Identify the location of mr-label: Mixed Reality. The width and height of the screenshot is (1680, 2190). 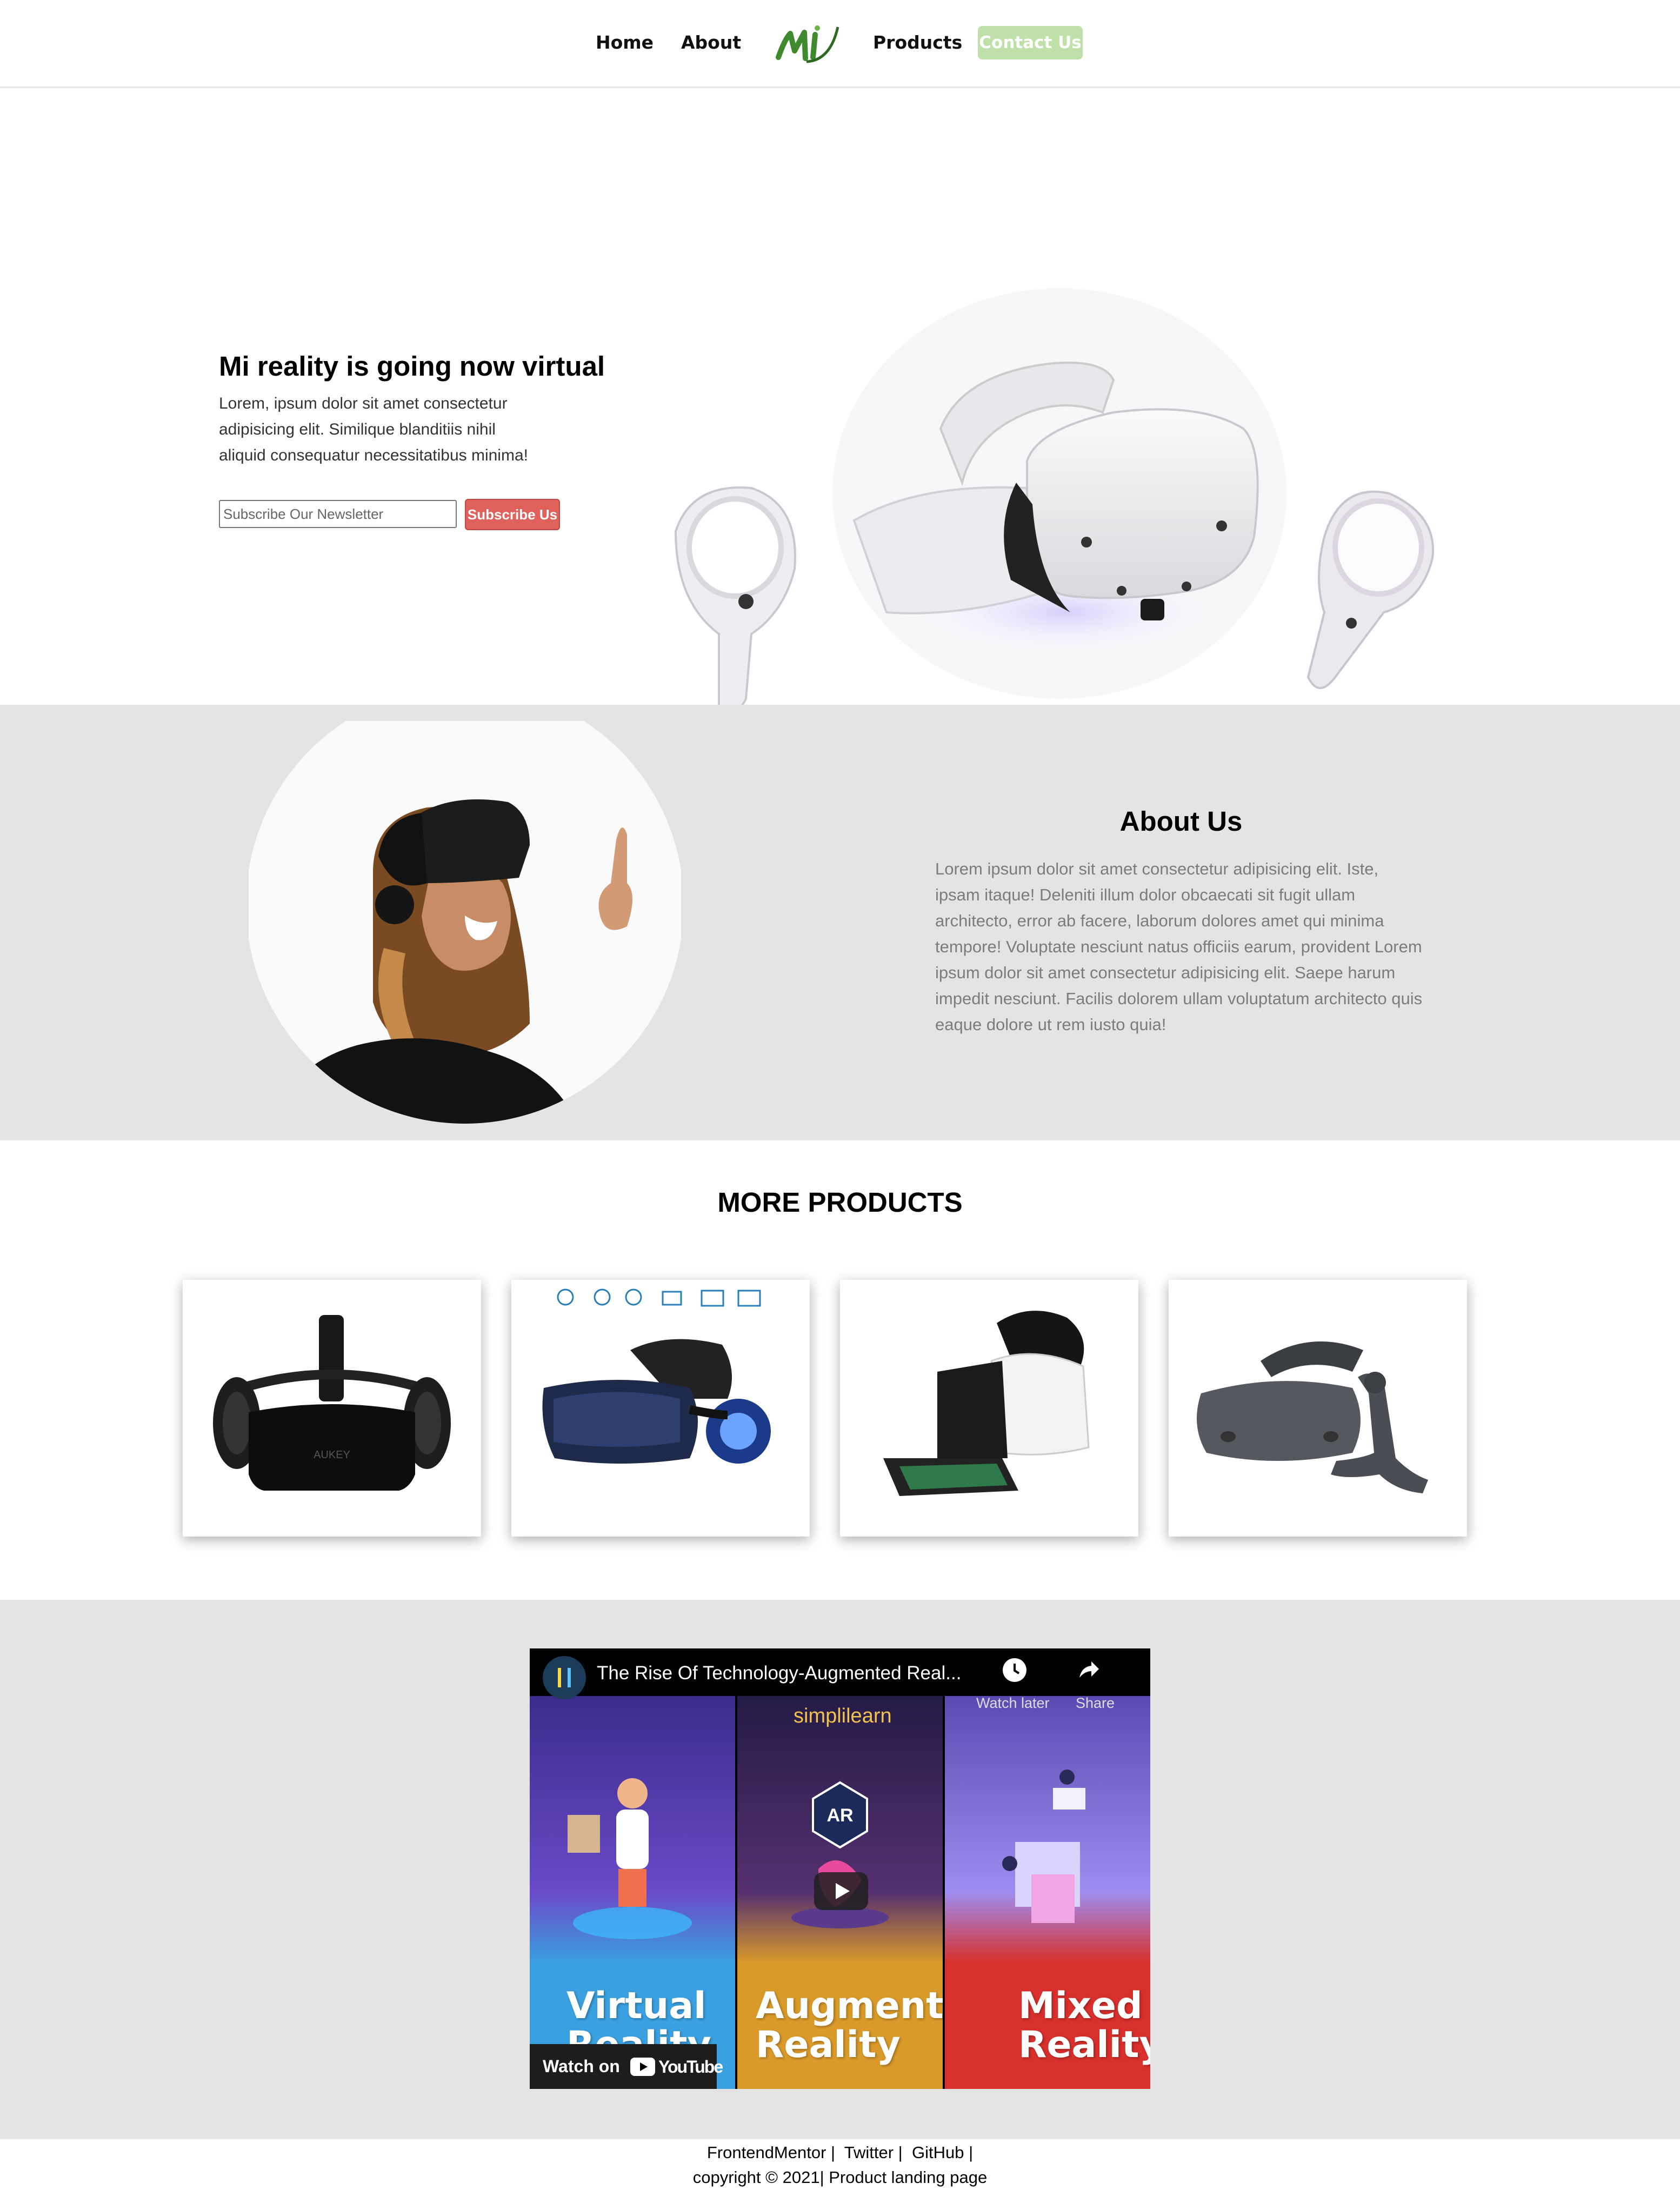
(1084, 2026).